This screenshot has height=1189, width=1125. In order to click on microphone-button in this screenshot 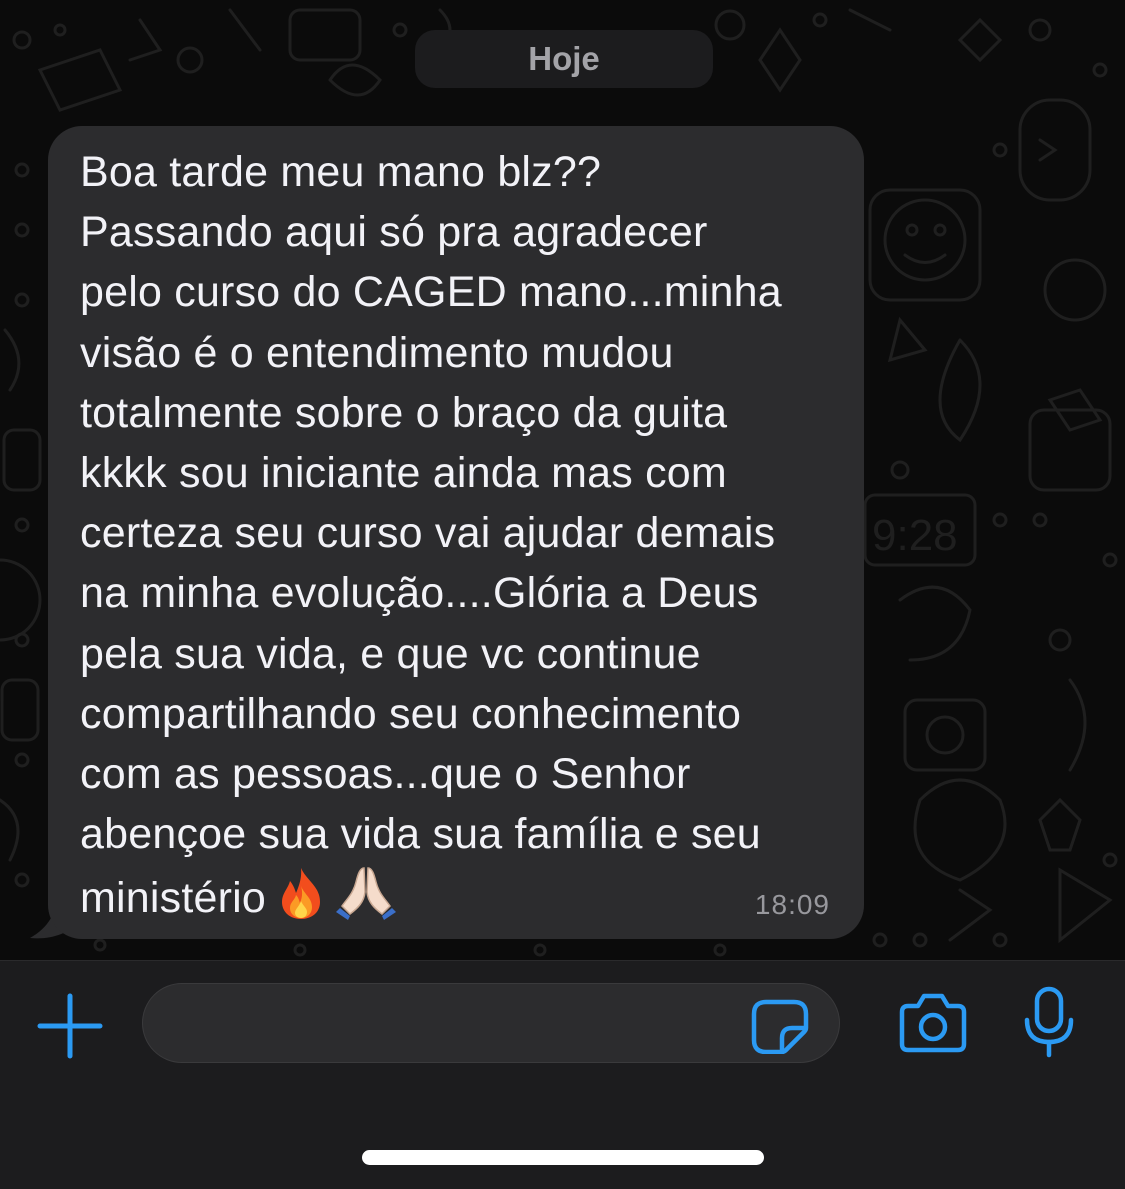, I will do `click(1049, 1022)`.